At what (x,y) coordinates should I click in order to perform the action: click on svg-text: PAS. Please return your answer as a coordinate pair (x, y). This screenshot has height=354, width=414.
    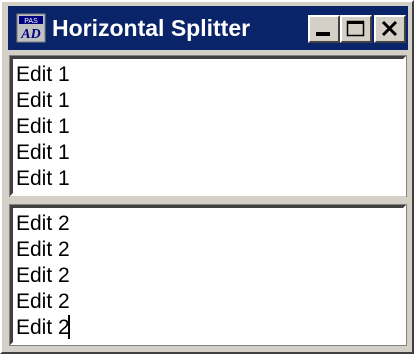
    Looking at the image, I should click on (31, 21).